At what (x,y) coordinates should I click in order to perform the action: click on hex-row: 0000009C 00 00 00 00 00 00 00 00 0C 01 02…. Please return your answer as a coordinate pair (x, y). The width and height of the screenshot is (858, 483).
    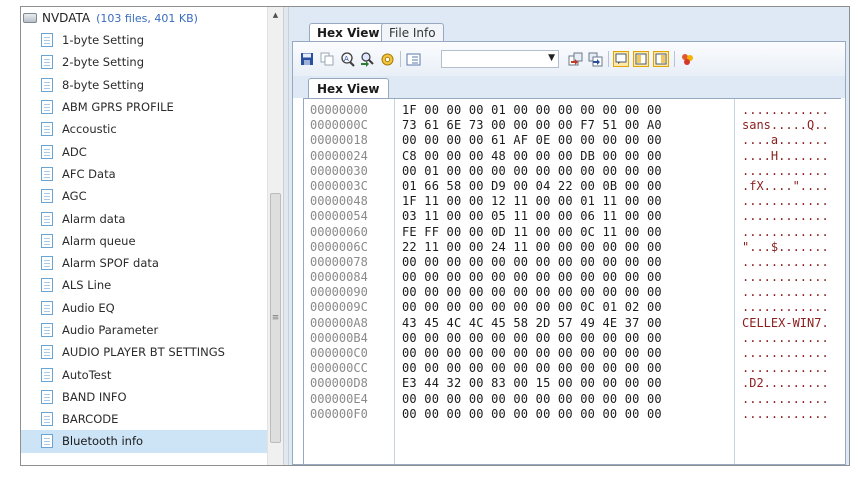
    Looking at the image, I should click on (572, 307).